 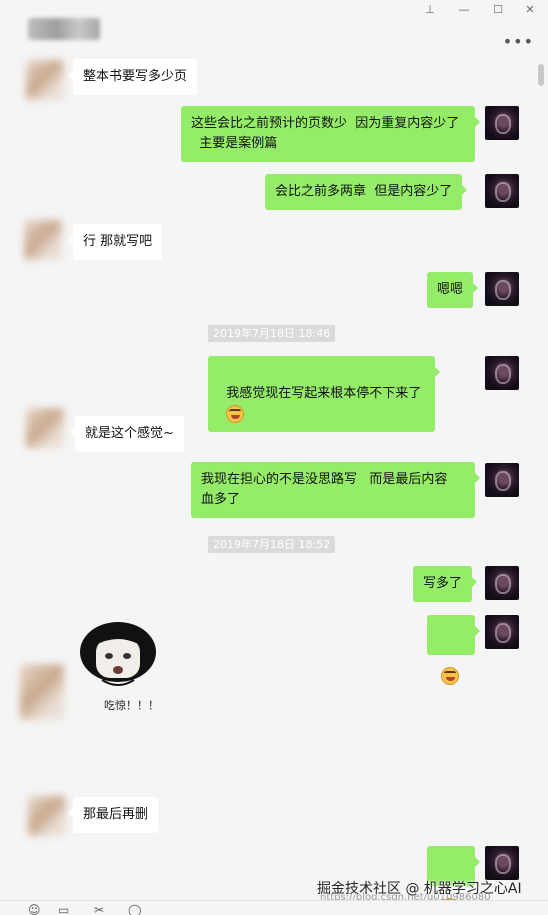 What do you see at coordinates (99, 909) in the screenshot?
I see `scissors-icon: ✂` at bounding box center [99, 909].